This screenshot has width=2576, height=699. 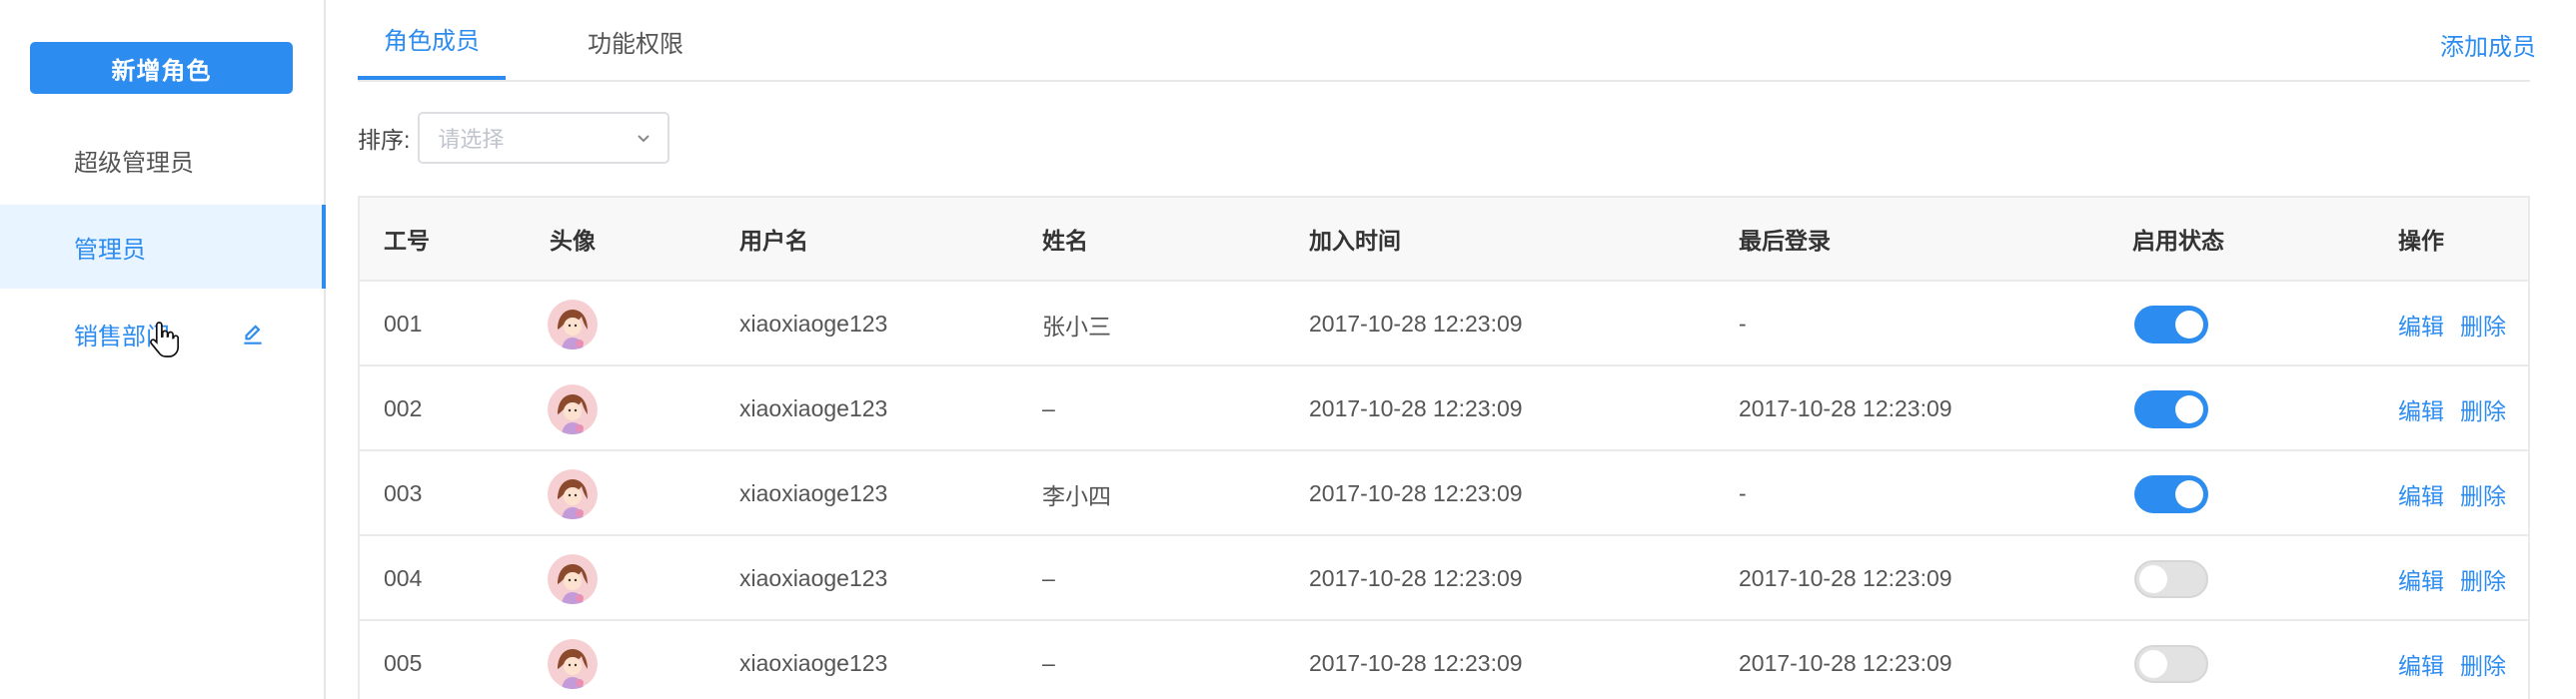 What do you see at coordinates (403, 578) in the screenshot?
I see `cell-id: 004` at bounding box center [403, 578].